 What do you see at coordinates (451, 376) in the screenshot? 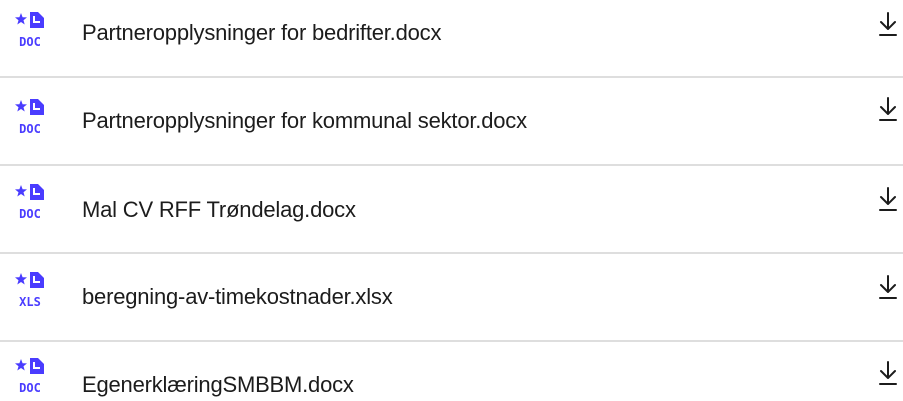
I see `file-row-egenerklaering: DOC EgenerklæringSMBBM.docx` at bounding box center [451, 376].